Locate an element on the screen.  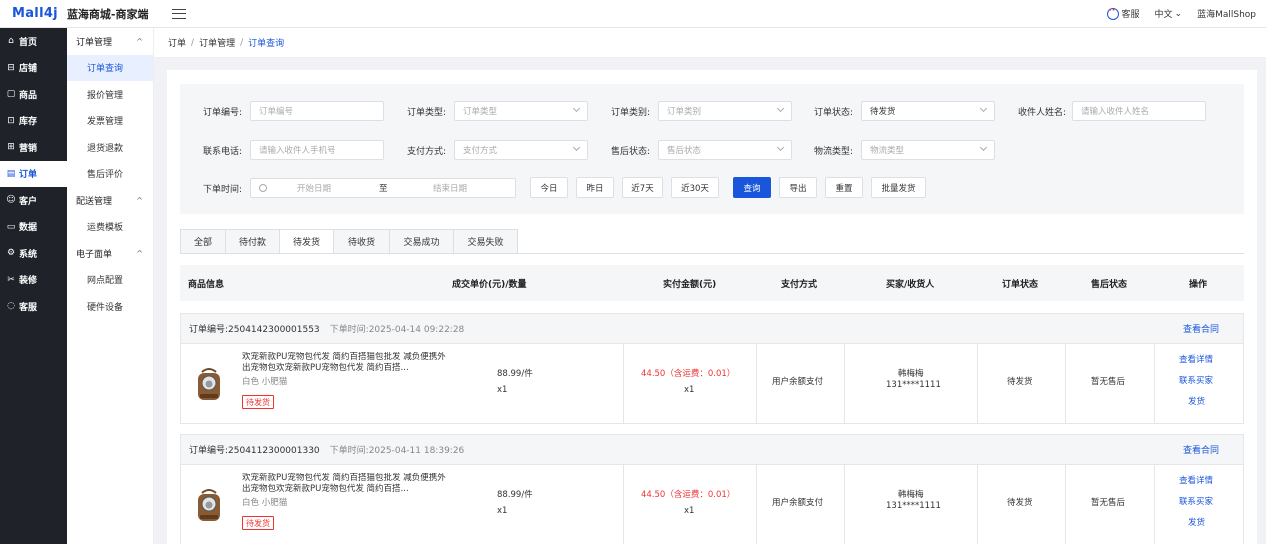
nav-item-data: ▭ 数据 is located at coordinates (33, 227).